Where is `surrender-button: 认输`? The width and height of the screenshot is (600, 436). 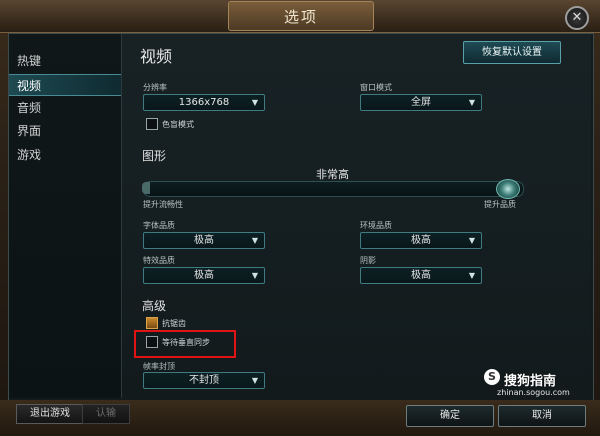 surrender-button: 认输 is located at coordinates (106, 414).